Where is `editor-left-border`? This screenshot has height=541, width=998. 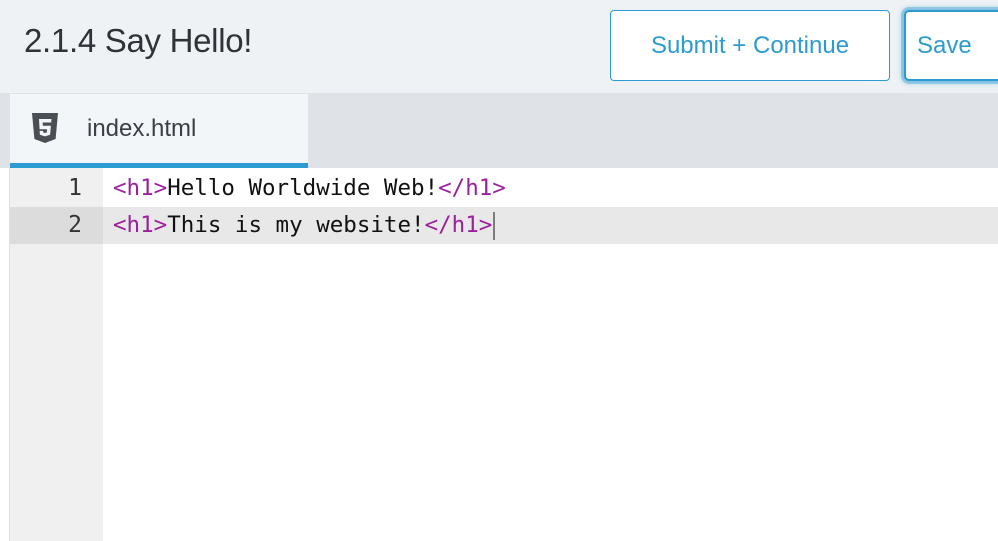
editor-left-border is located at coordinates (5, 354).